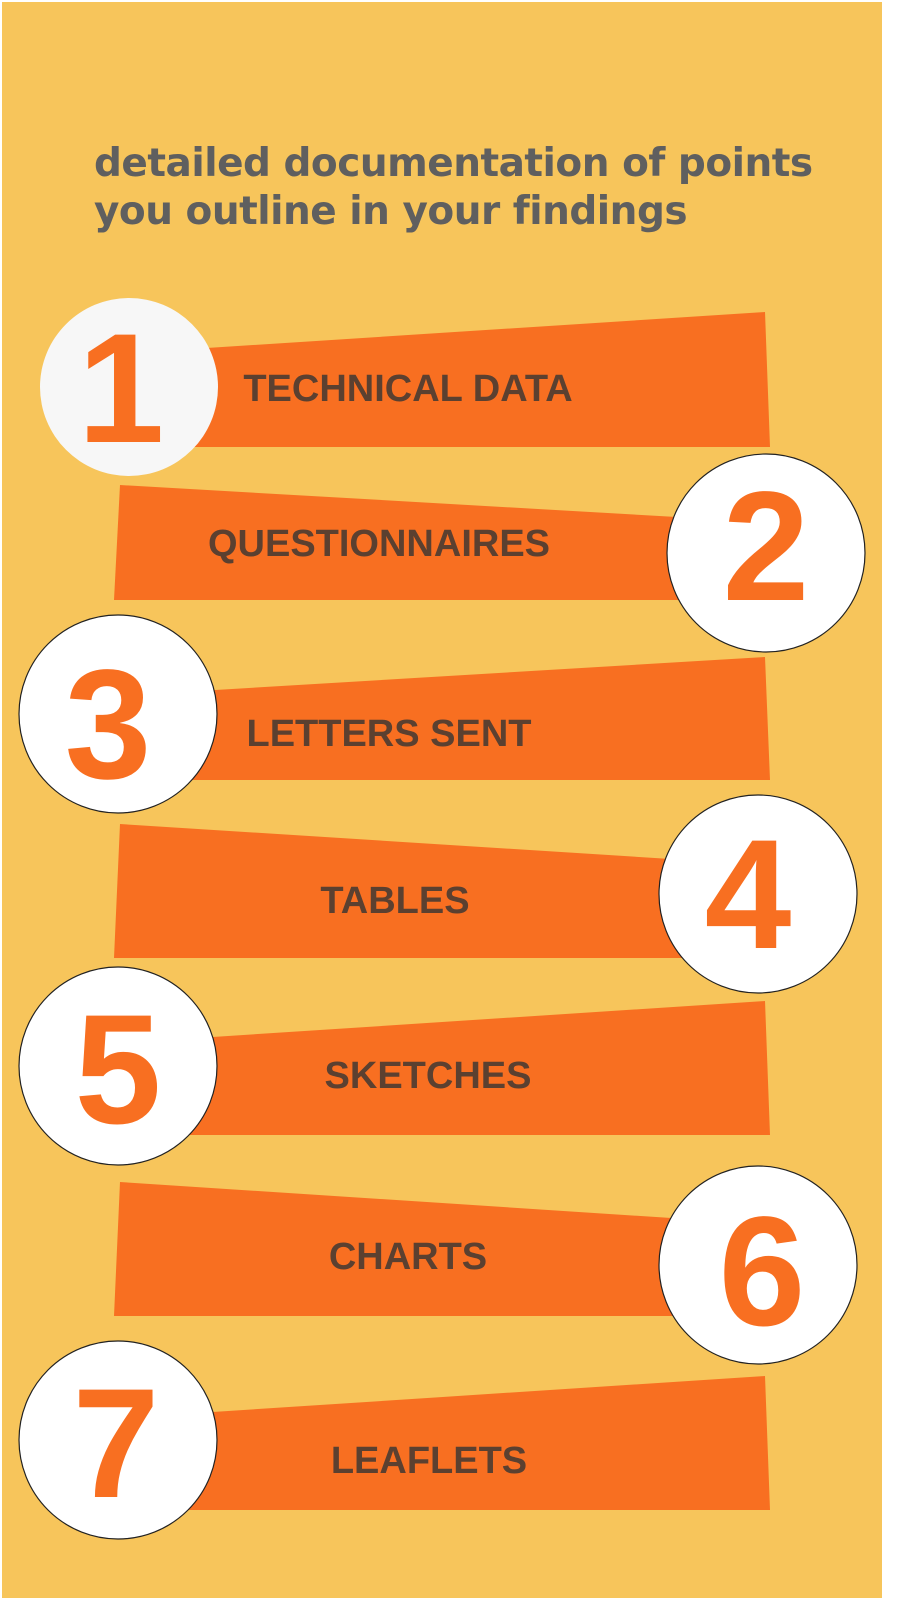  Describe the element at coordinates (388, 734) in the screenshot. I see `step-3-label: LETTERS SENT` at that location.